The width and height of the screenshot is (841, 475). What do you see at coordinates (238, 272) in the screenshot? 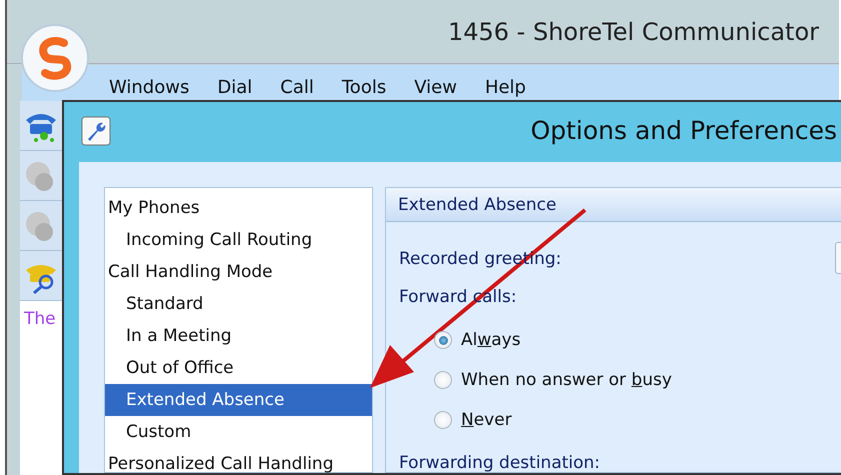
I see `tree-item: Call Handling Mode` at bounding box center [238, 272].